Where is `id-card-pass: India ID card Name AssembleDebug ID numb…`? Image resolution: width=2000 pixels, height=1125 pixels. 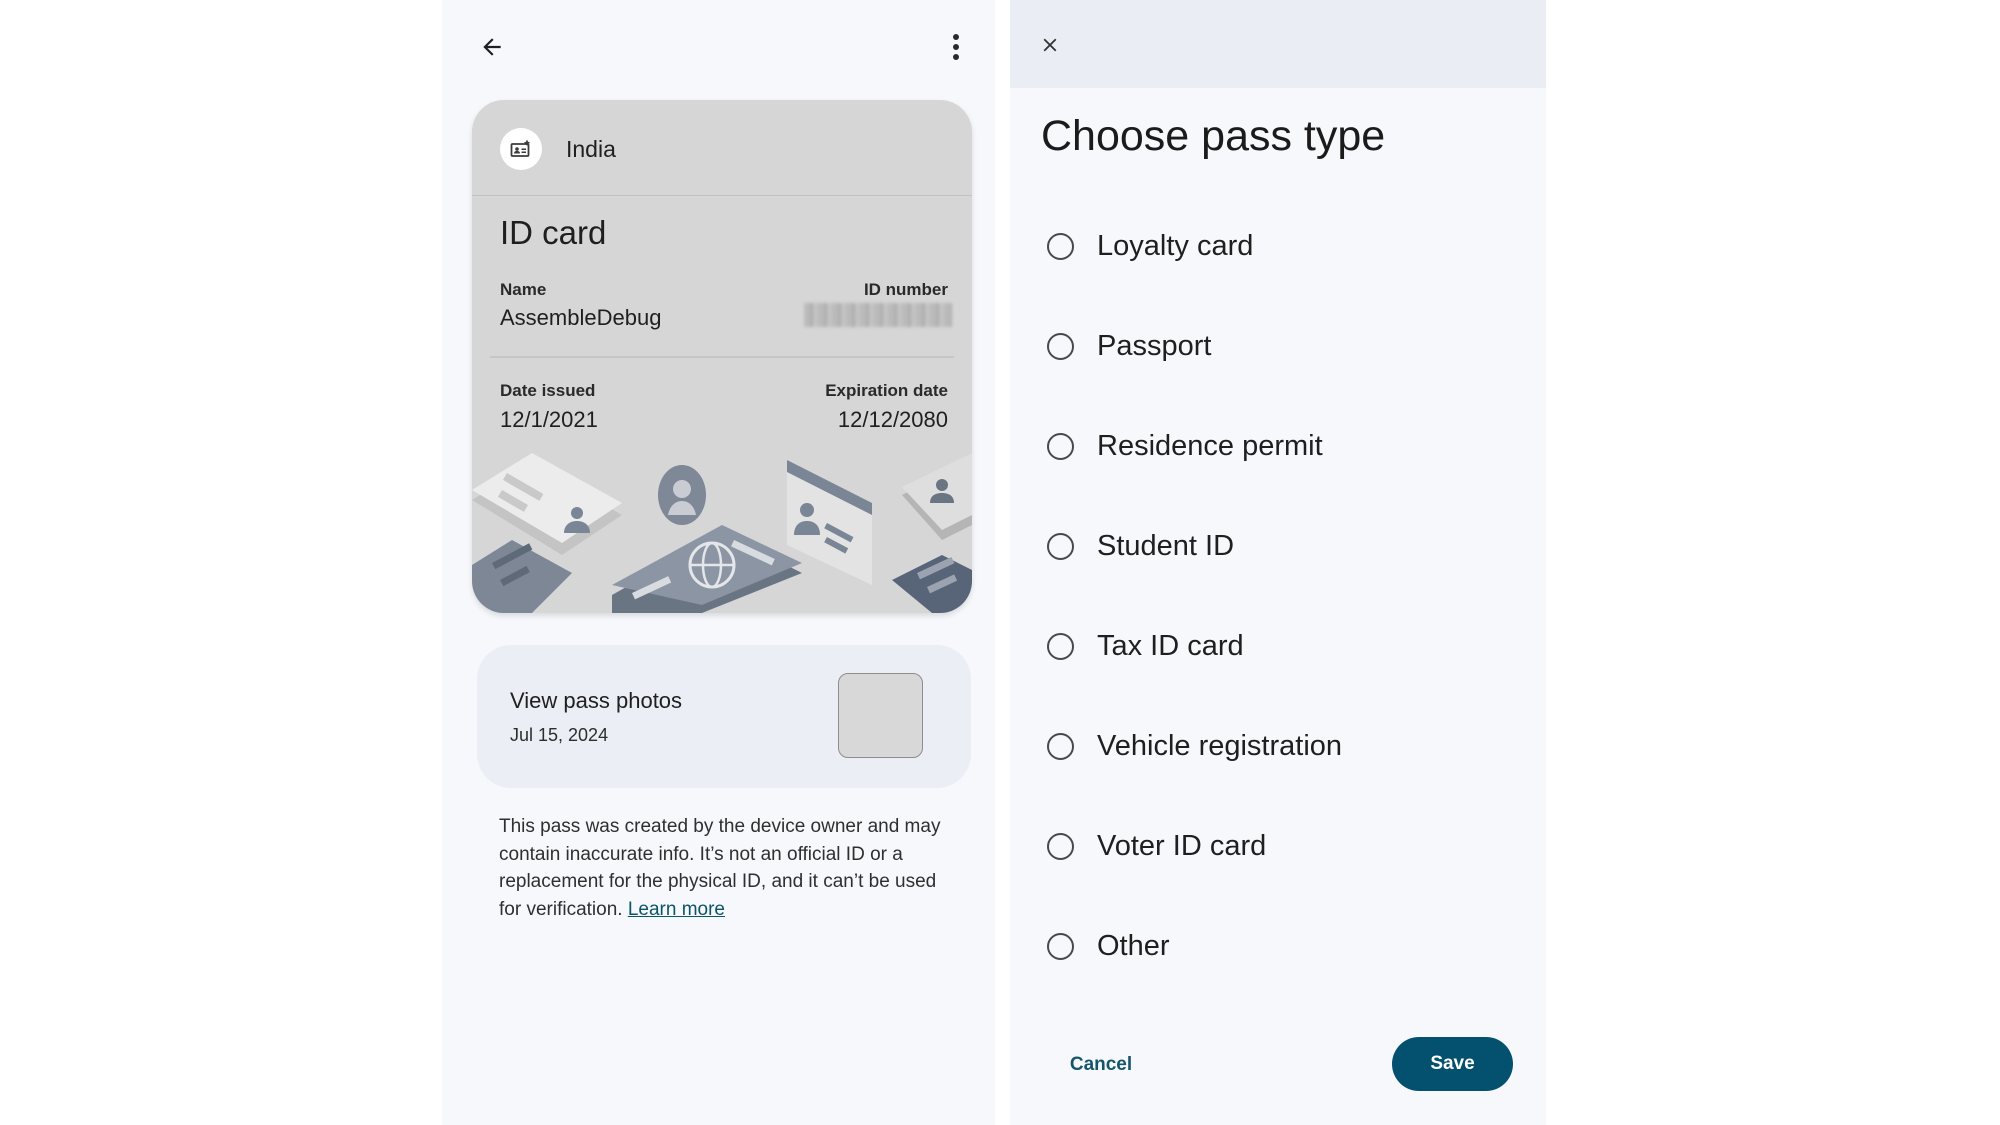 id-card-pass: India ID card Name AssembleDebug ID numb… is located at coordinates (722, 356).